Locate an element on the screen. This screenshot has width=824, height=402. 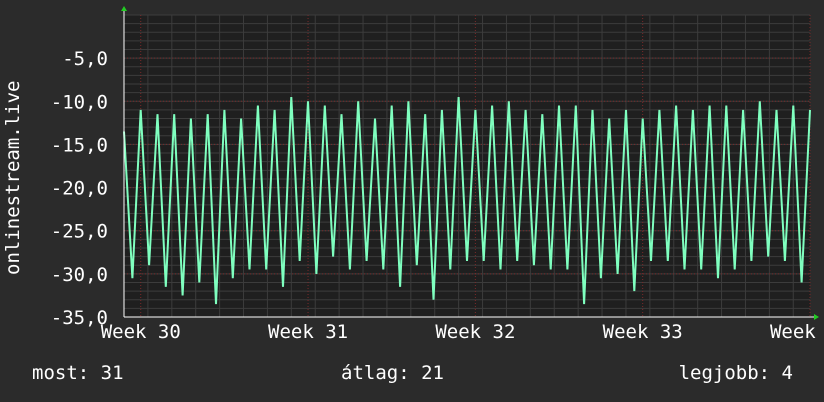
x-tick-label: Week 31 is located at coordinates (308, 332).